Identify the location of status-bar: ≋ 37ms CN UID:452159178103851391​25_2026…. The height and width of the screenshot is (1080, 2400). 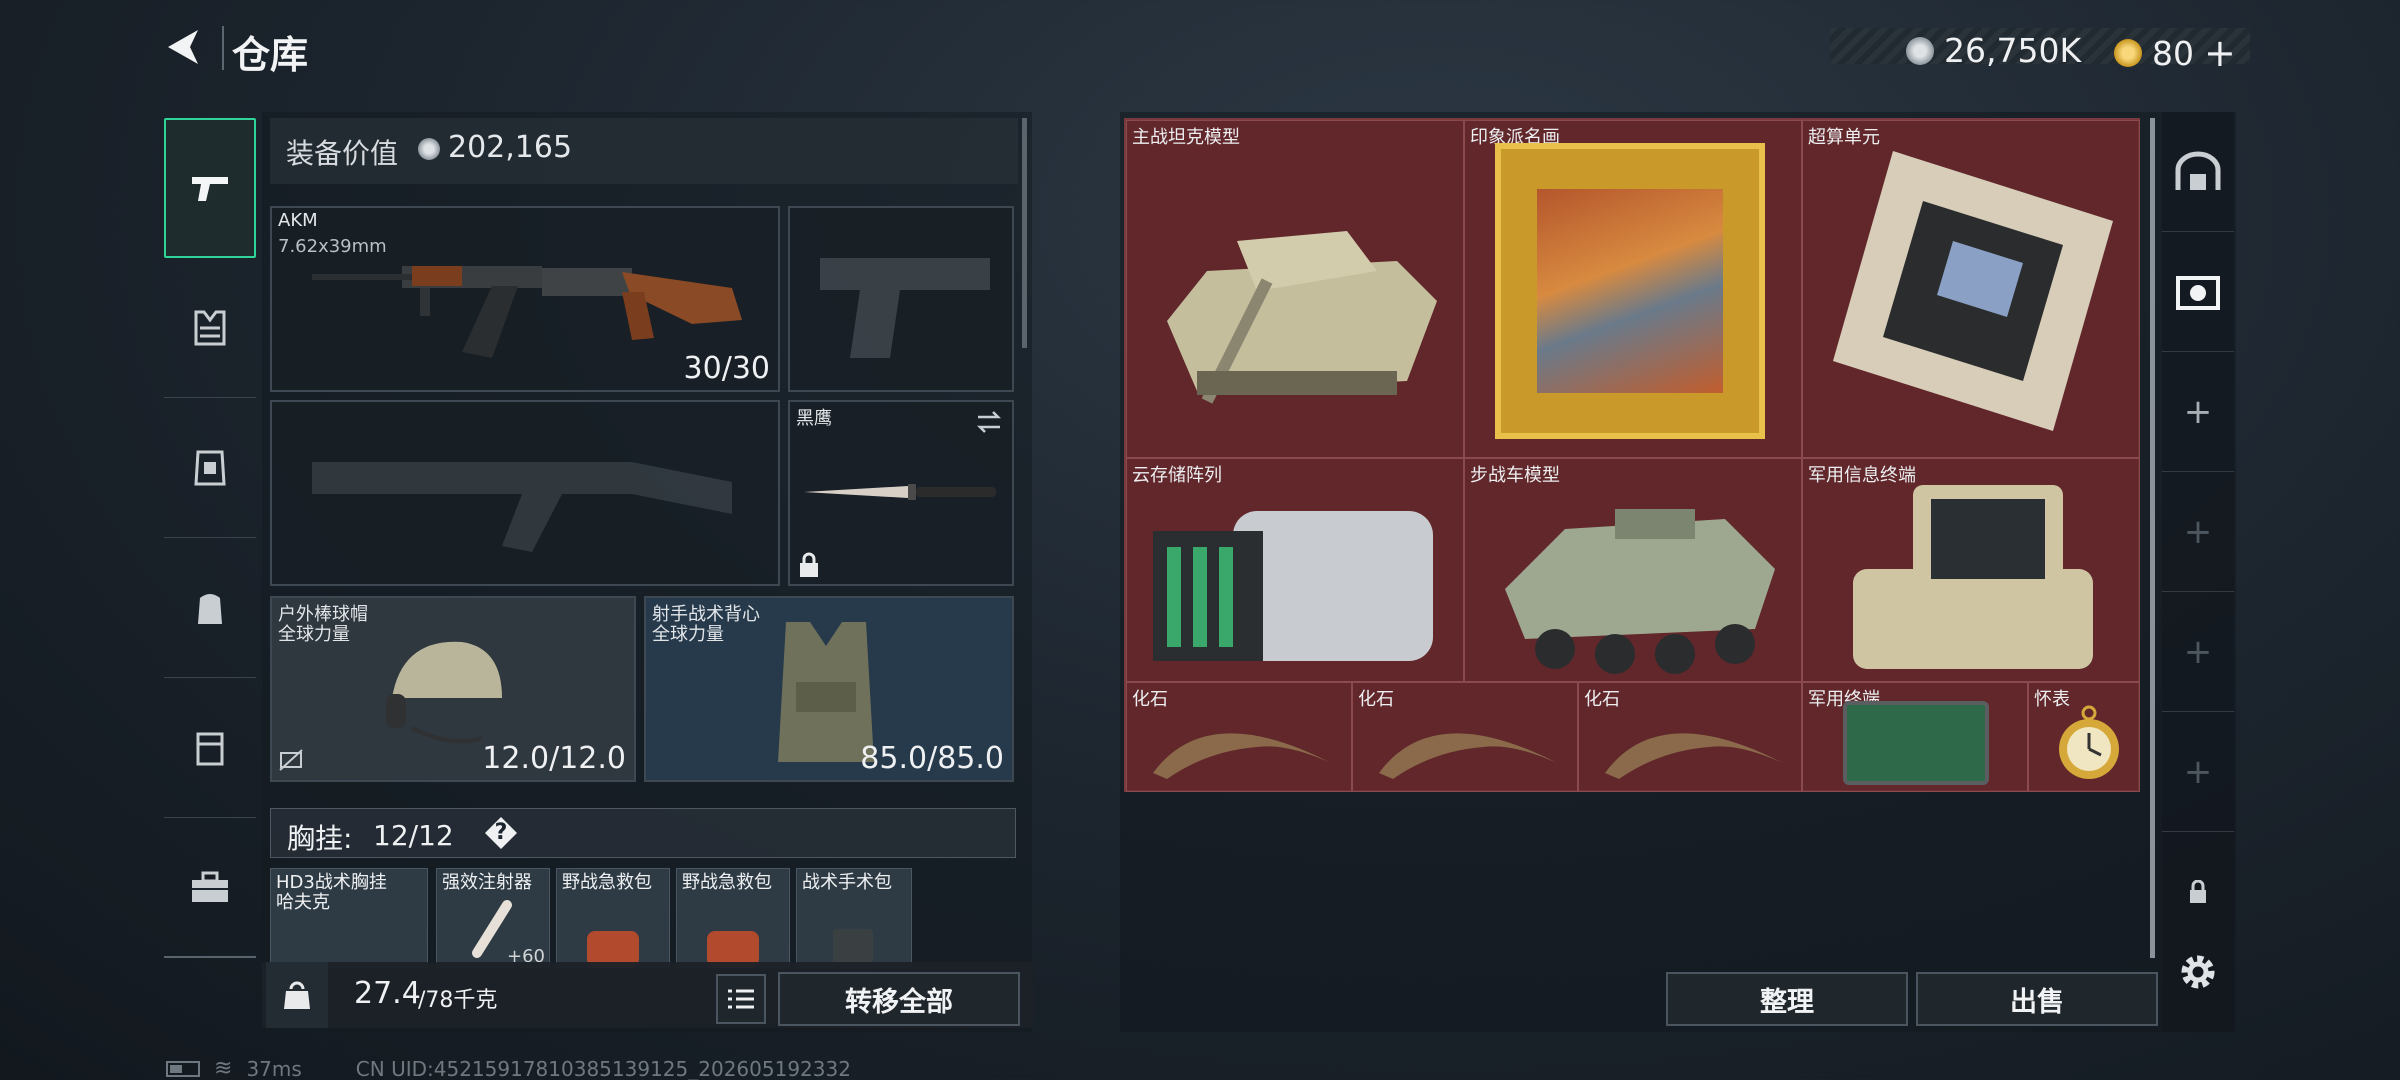
(508, 1068).